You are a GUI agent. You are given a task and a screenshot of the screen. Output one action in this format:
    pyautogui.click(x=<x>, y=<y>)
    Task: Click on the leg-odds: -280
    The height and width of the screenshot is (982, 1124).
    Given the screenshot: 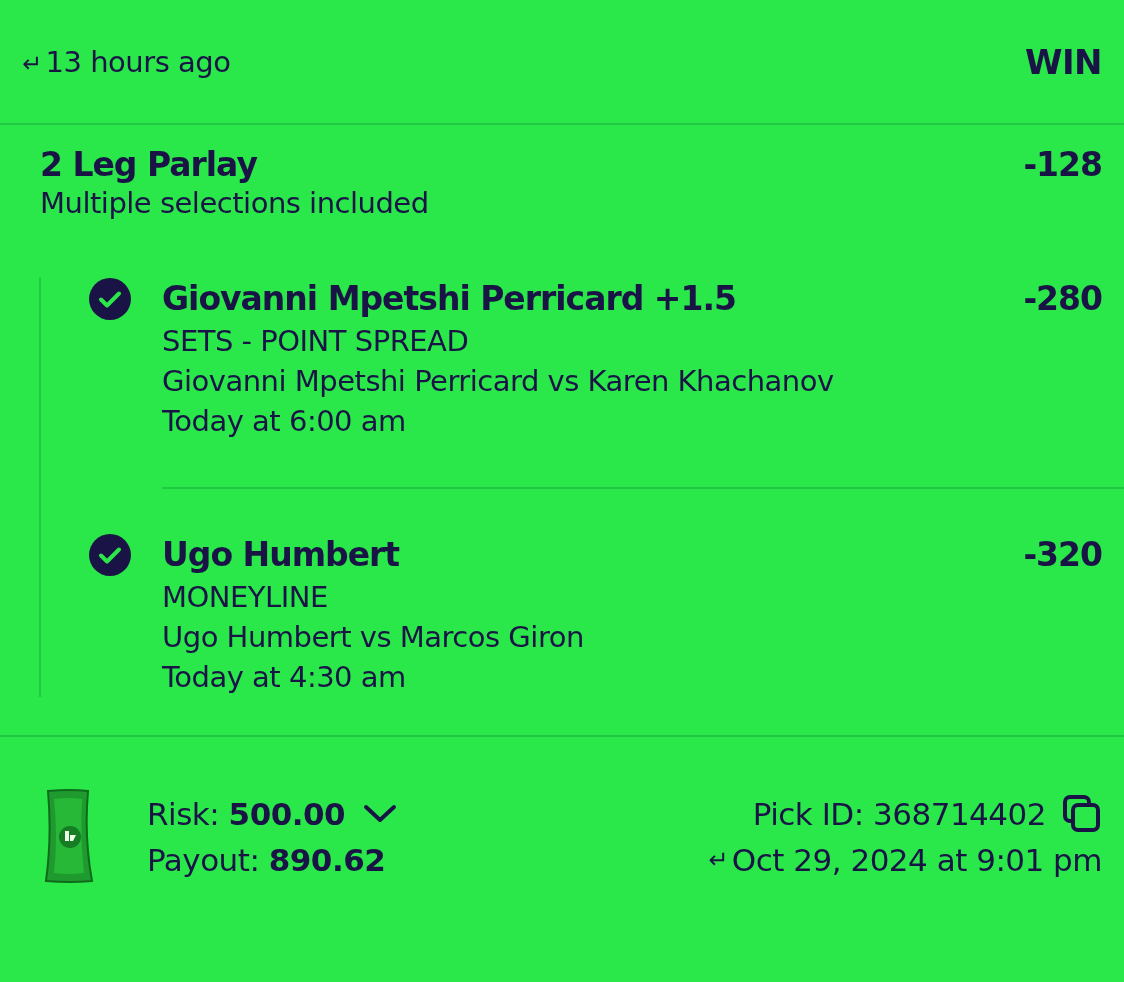 What is the action you would take?
    pyautogui.click(x=1062, y=299)
    